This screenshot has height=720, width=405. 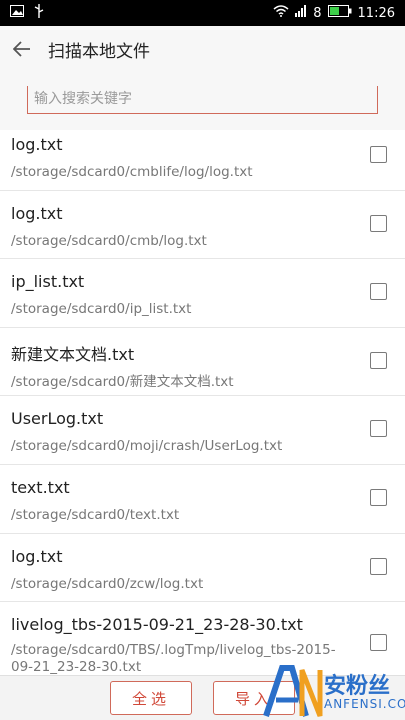 I want to click on file-path: /storage/sdcard0/moji/crash/UserLog.txt, so click(x=147, y=446).